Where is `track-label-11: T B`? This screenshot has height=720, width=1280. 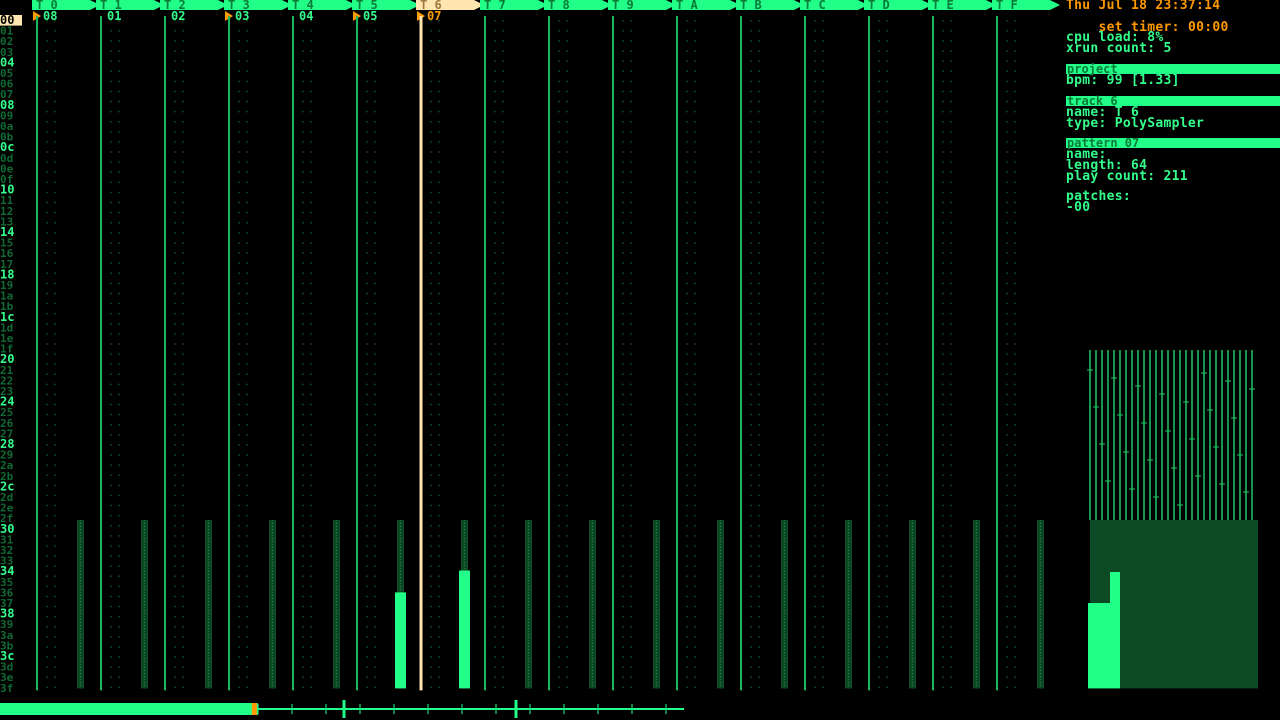
track-label-11: T B is located at coordinates (751, 6).